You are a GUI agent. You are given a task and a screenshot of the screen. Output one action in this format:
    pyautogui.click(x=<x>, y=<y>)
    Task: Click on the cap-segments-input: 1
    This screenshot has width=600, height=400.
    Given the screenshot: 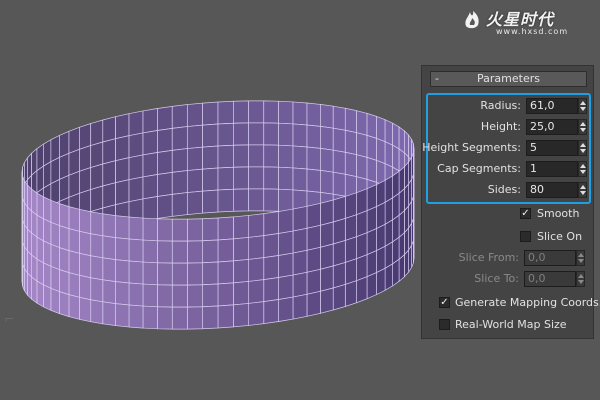 What is the action you would take?
    pyautogui.click(x=552, y=169)
    